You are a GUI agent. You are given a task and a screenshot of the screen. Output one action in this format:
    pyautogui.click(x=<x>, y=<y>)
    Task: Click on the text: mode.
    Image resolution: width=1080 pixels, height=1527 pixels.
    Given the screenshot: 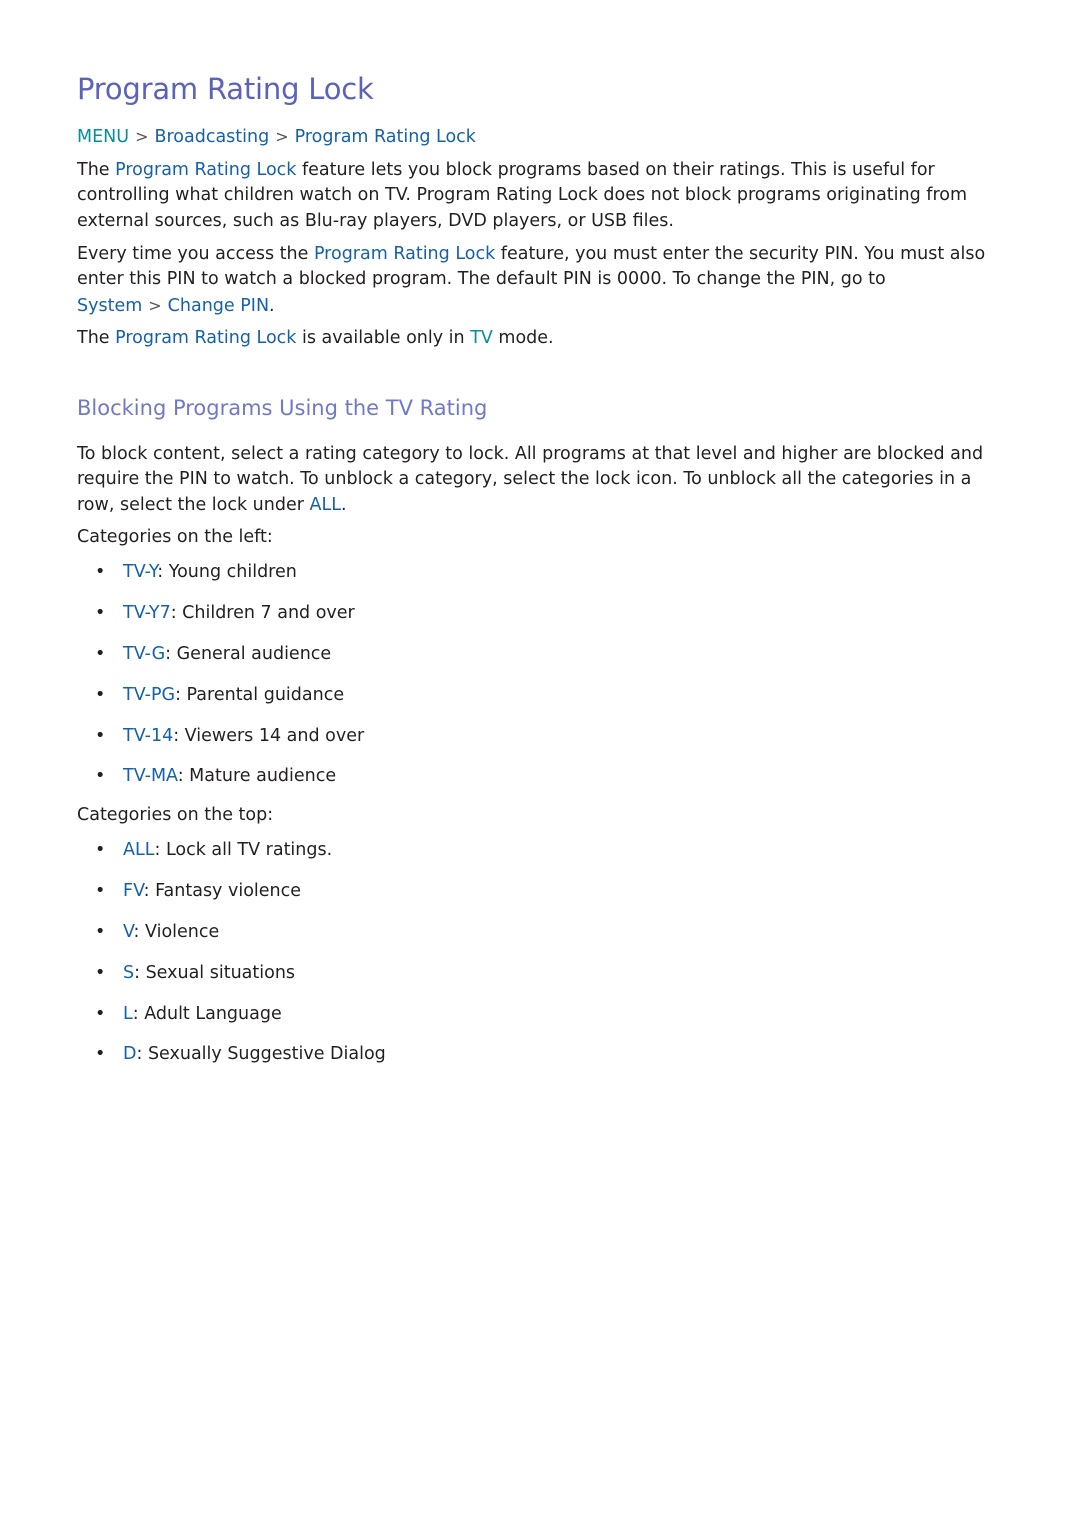 What is the action you would take?
    pyautogui.click(x=523, y=338)
    